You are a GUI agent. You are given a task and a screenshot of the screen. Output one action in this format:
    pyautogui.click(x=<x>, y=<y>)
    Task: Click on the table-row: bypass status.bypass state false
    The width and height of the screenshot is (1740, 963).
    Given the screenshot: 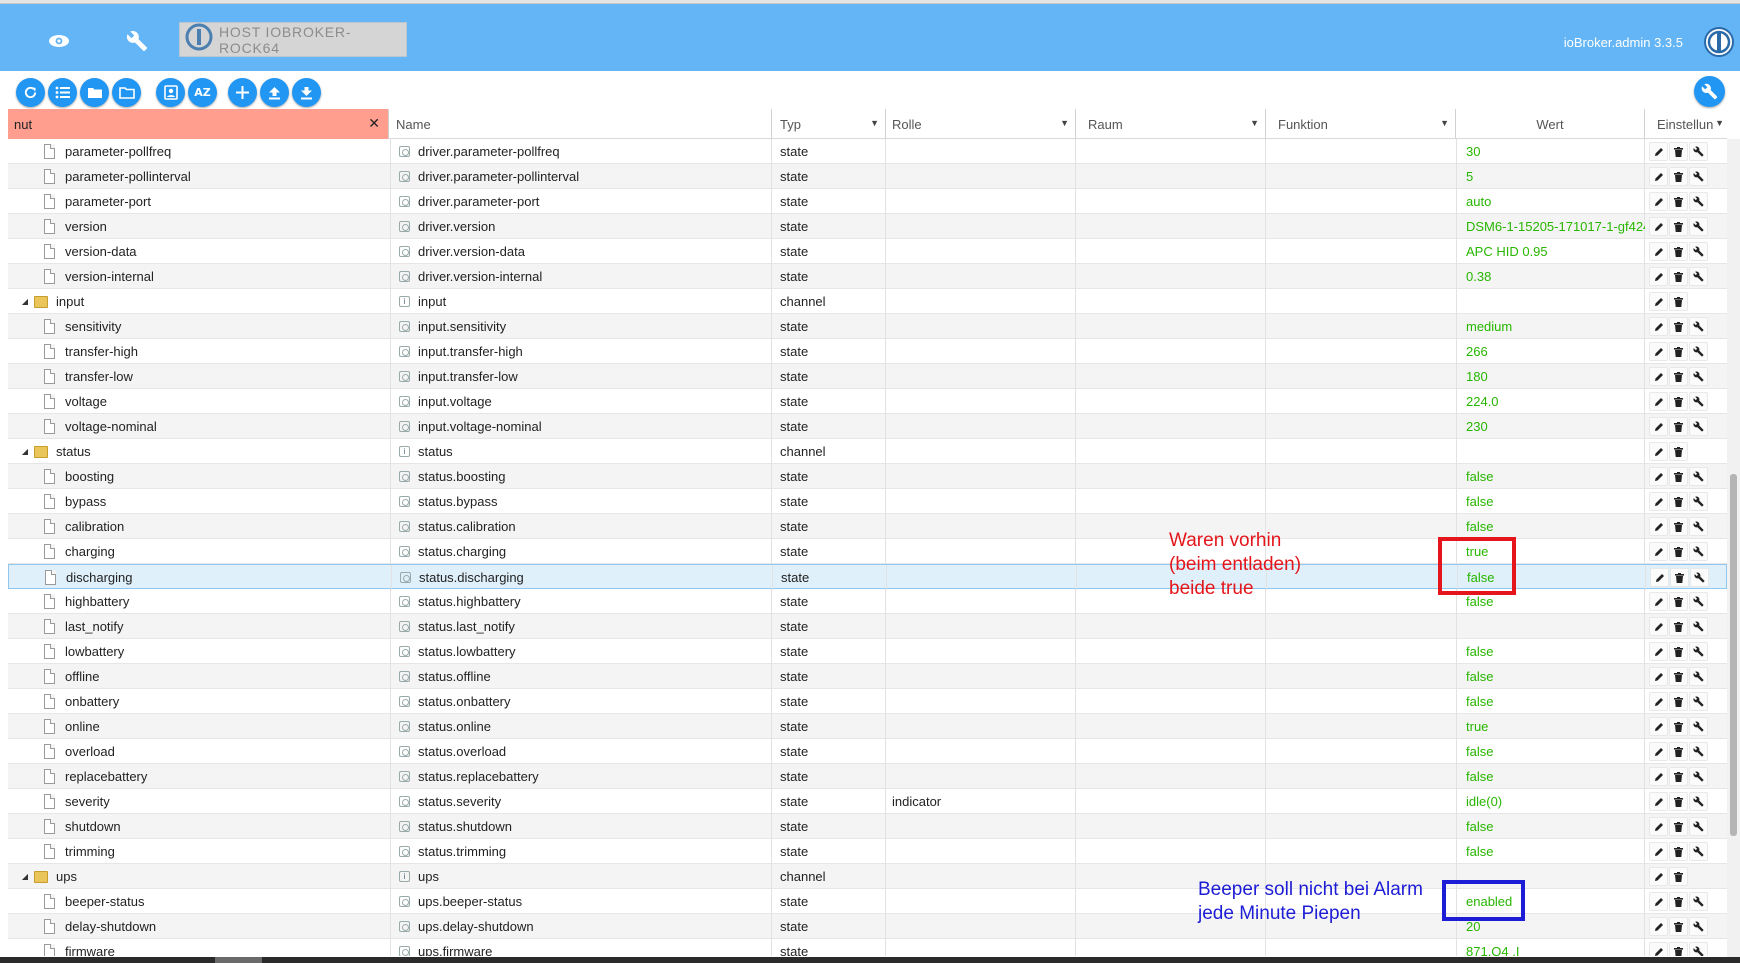 What is the action you would take?
    pyautogui.click(x=867, y=501)
    